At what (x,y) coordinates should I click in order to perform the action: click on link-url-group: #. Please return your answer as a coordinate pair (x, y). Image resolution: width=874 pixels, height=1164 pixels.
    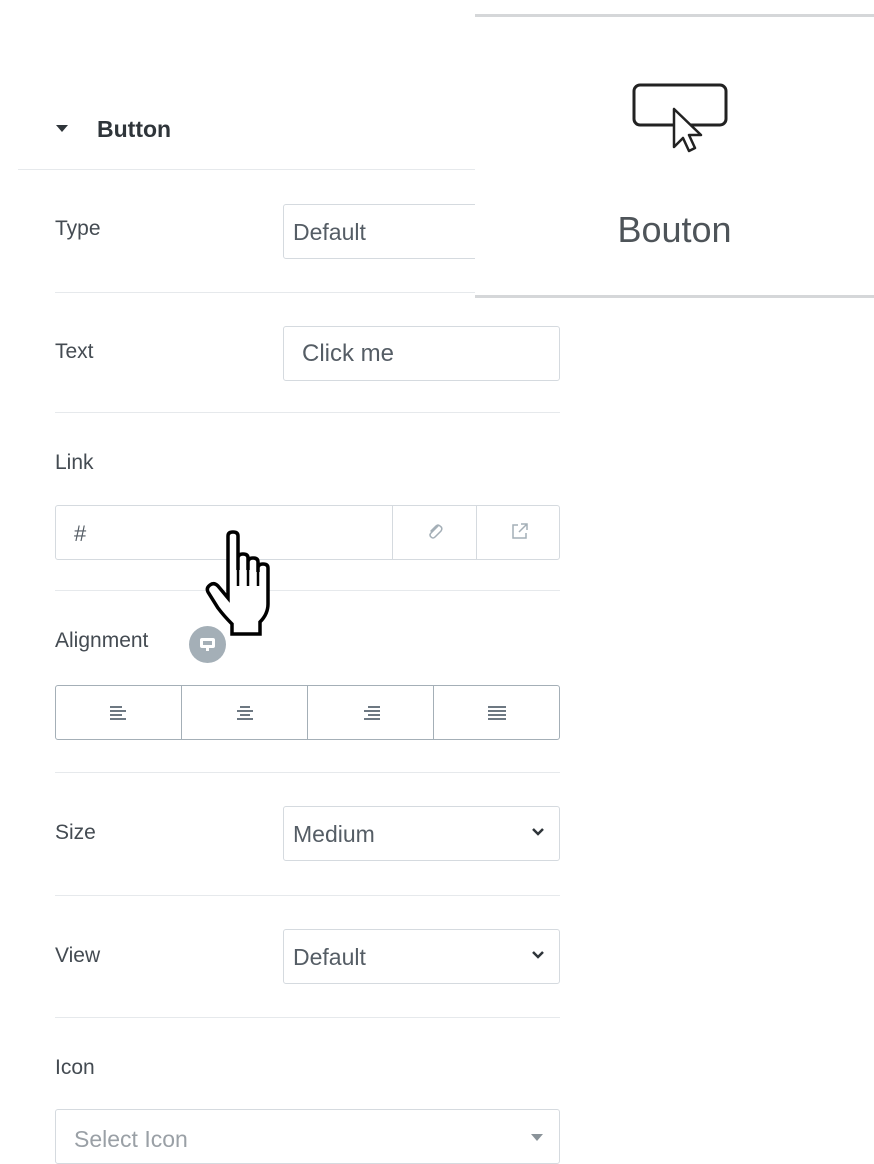
    Looking at the image, I should click on (307, 532).